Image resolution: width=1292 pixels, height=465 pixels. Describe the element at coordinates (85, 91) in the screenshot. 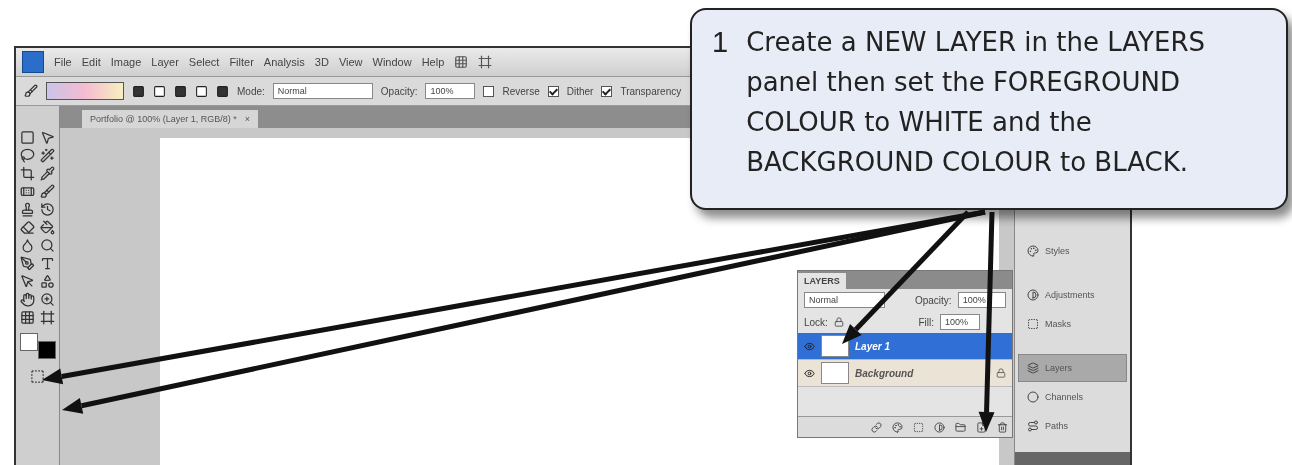

I see `gradient-picker` at that location.